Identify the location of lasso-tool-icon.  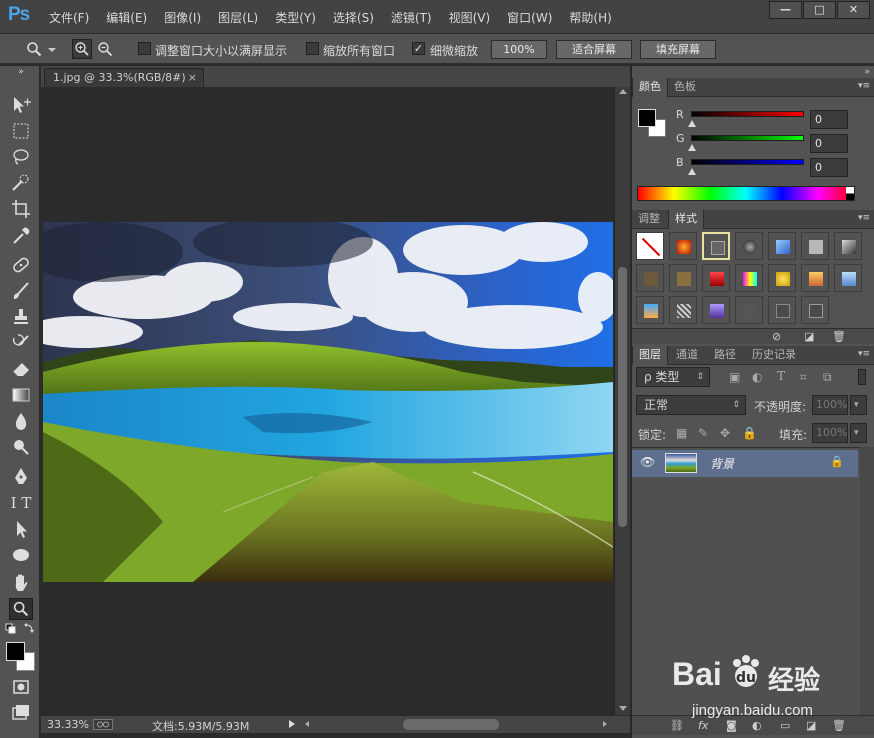
(21, 157).